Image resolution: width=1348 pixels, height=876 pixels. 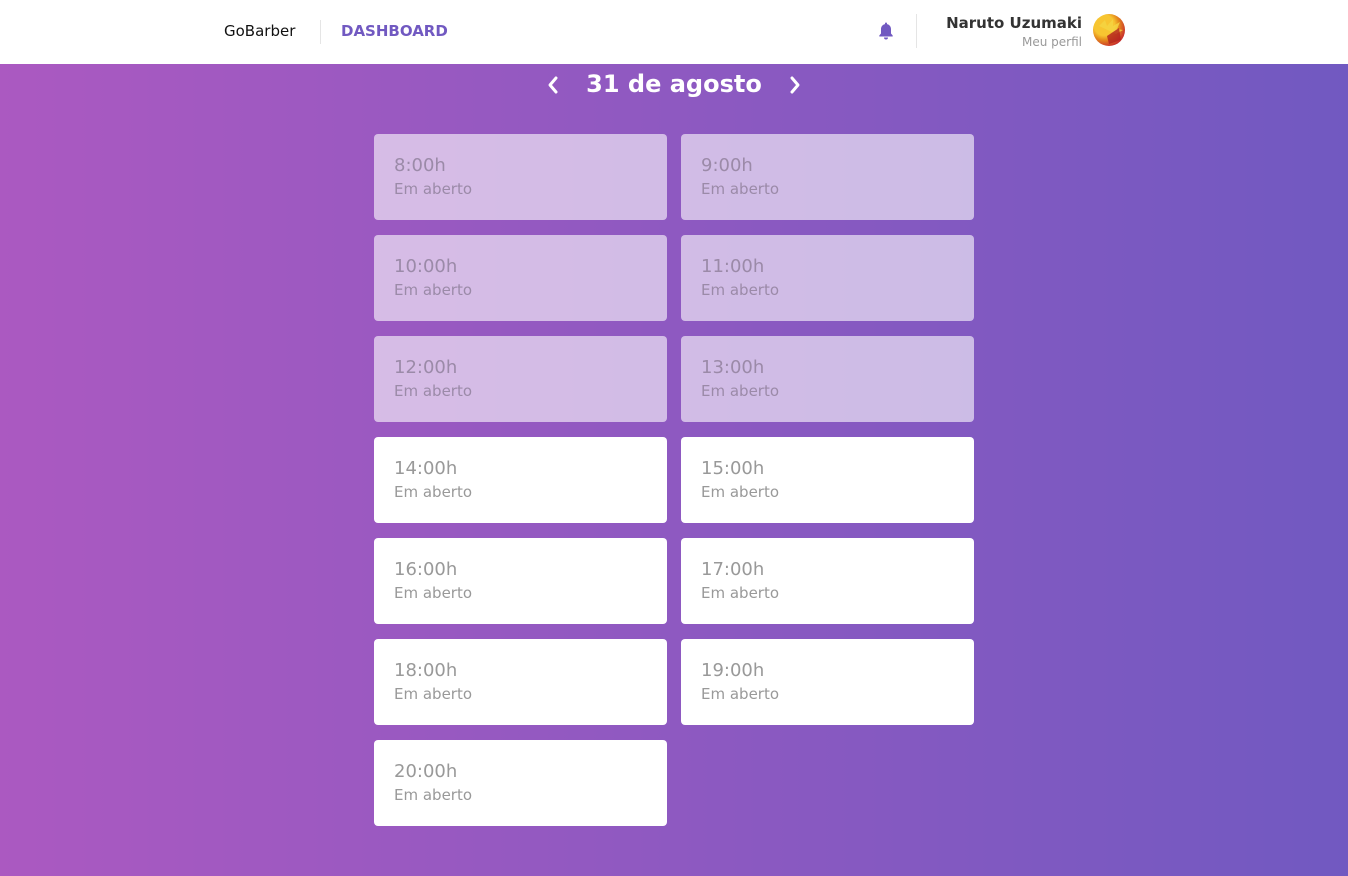 What do you see at coordinates (426, 670) in the screenshot?
I see `slot-time: 18:00h` at bounding box center [426, 670].